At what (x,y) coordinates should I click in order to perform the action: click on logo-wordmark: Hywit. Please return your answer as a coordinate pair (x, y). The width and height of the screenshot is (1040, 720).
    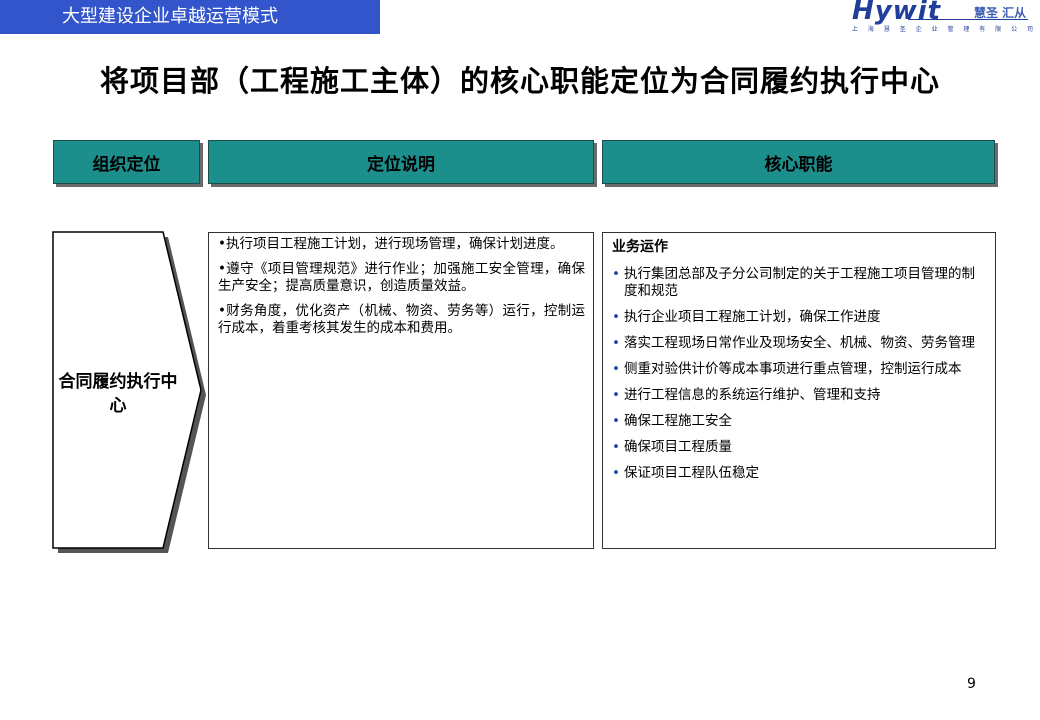
    Looking at the image, I should click on (897, 13).